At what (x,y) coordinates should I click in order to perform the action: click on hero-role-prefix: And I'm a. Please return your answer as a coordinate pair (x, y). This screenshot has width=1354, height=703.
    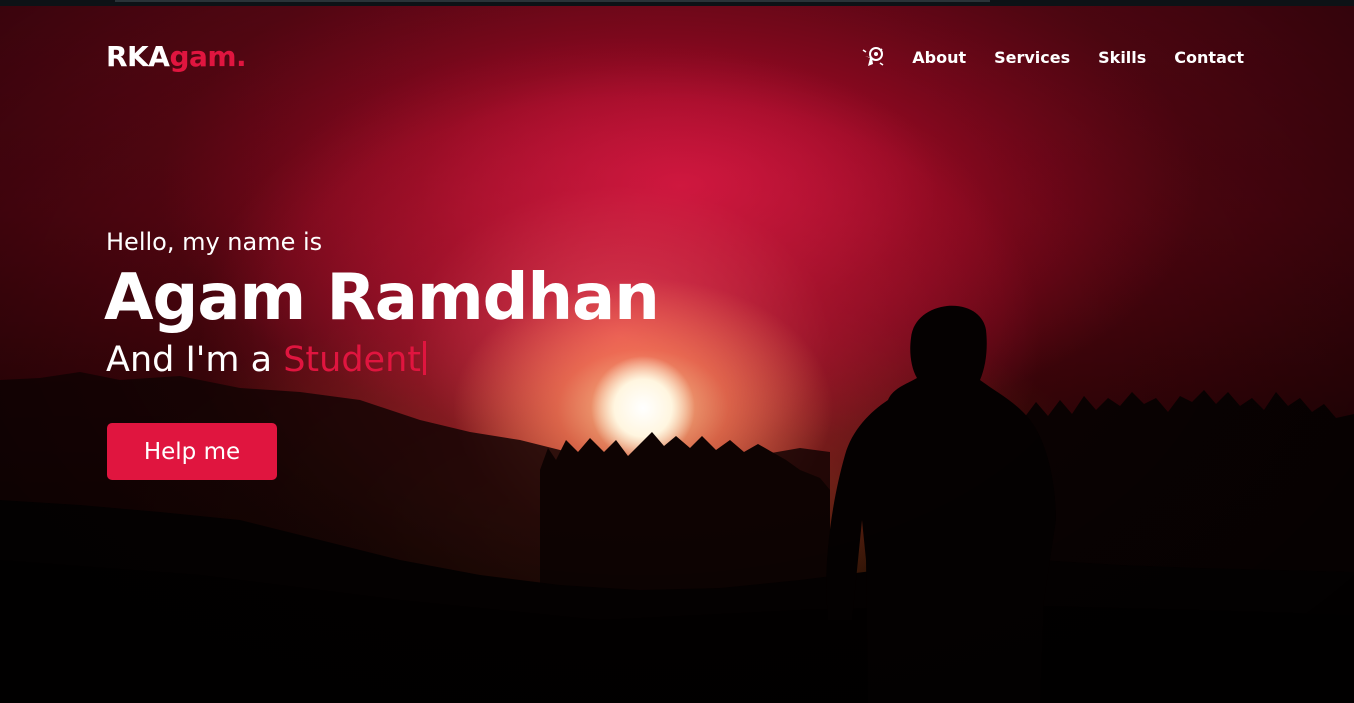
    Looking at the image, I should click on (195, 360).